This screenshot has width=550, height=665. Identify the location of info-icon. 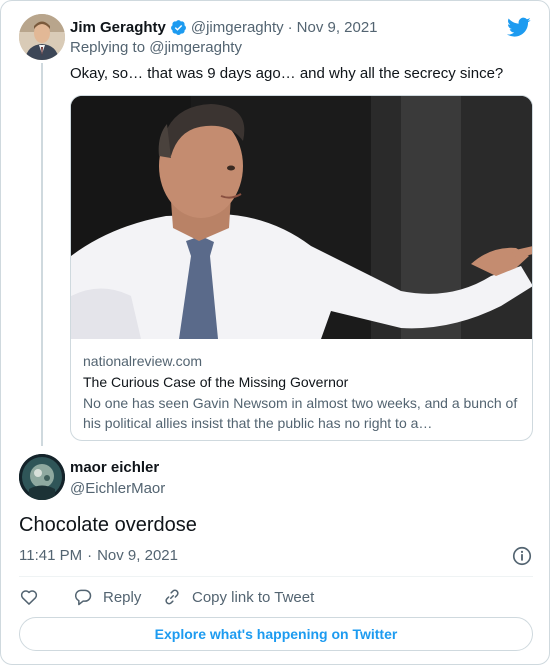
(522, 556).